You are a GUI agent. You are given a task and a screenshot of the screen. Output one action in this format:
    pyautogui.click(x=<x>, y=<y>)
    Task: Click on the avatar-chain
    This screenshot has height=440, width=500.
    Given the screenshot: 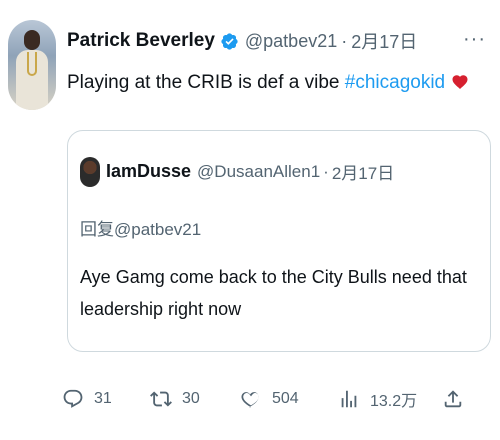 What is the action you would take?
    pyautogui.click(x=32, y=64)
    